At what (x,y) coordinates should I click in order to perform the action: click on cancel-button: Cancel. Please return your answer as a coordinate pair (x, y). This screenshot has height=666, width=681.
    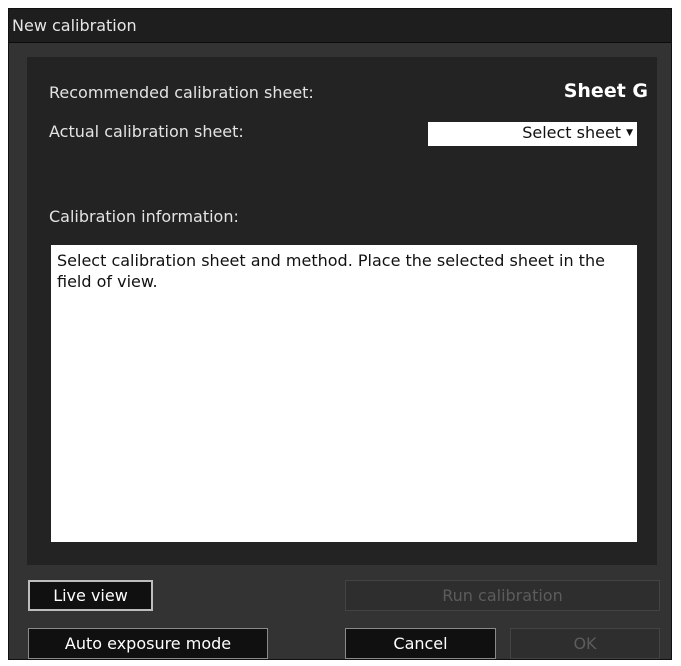
    Looking at the image, I should click on (420, 643).